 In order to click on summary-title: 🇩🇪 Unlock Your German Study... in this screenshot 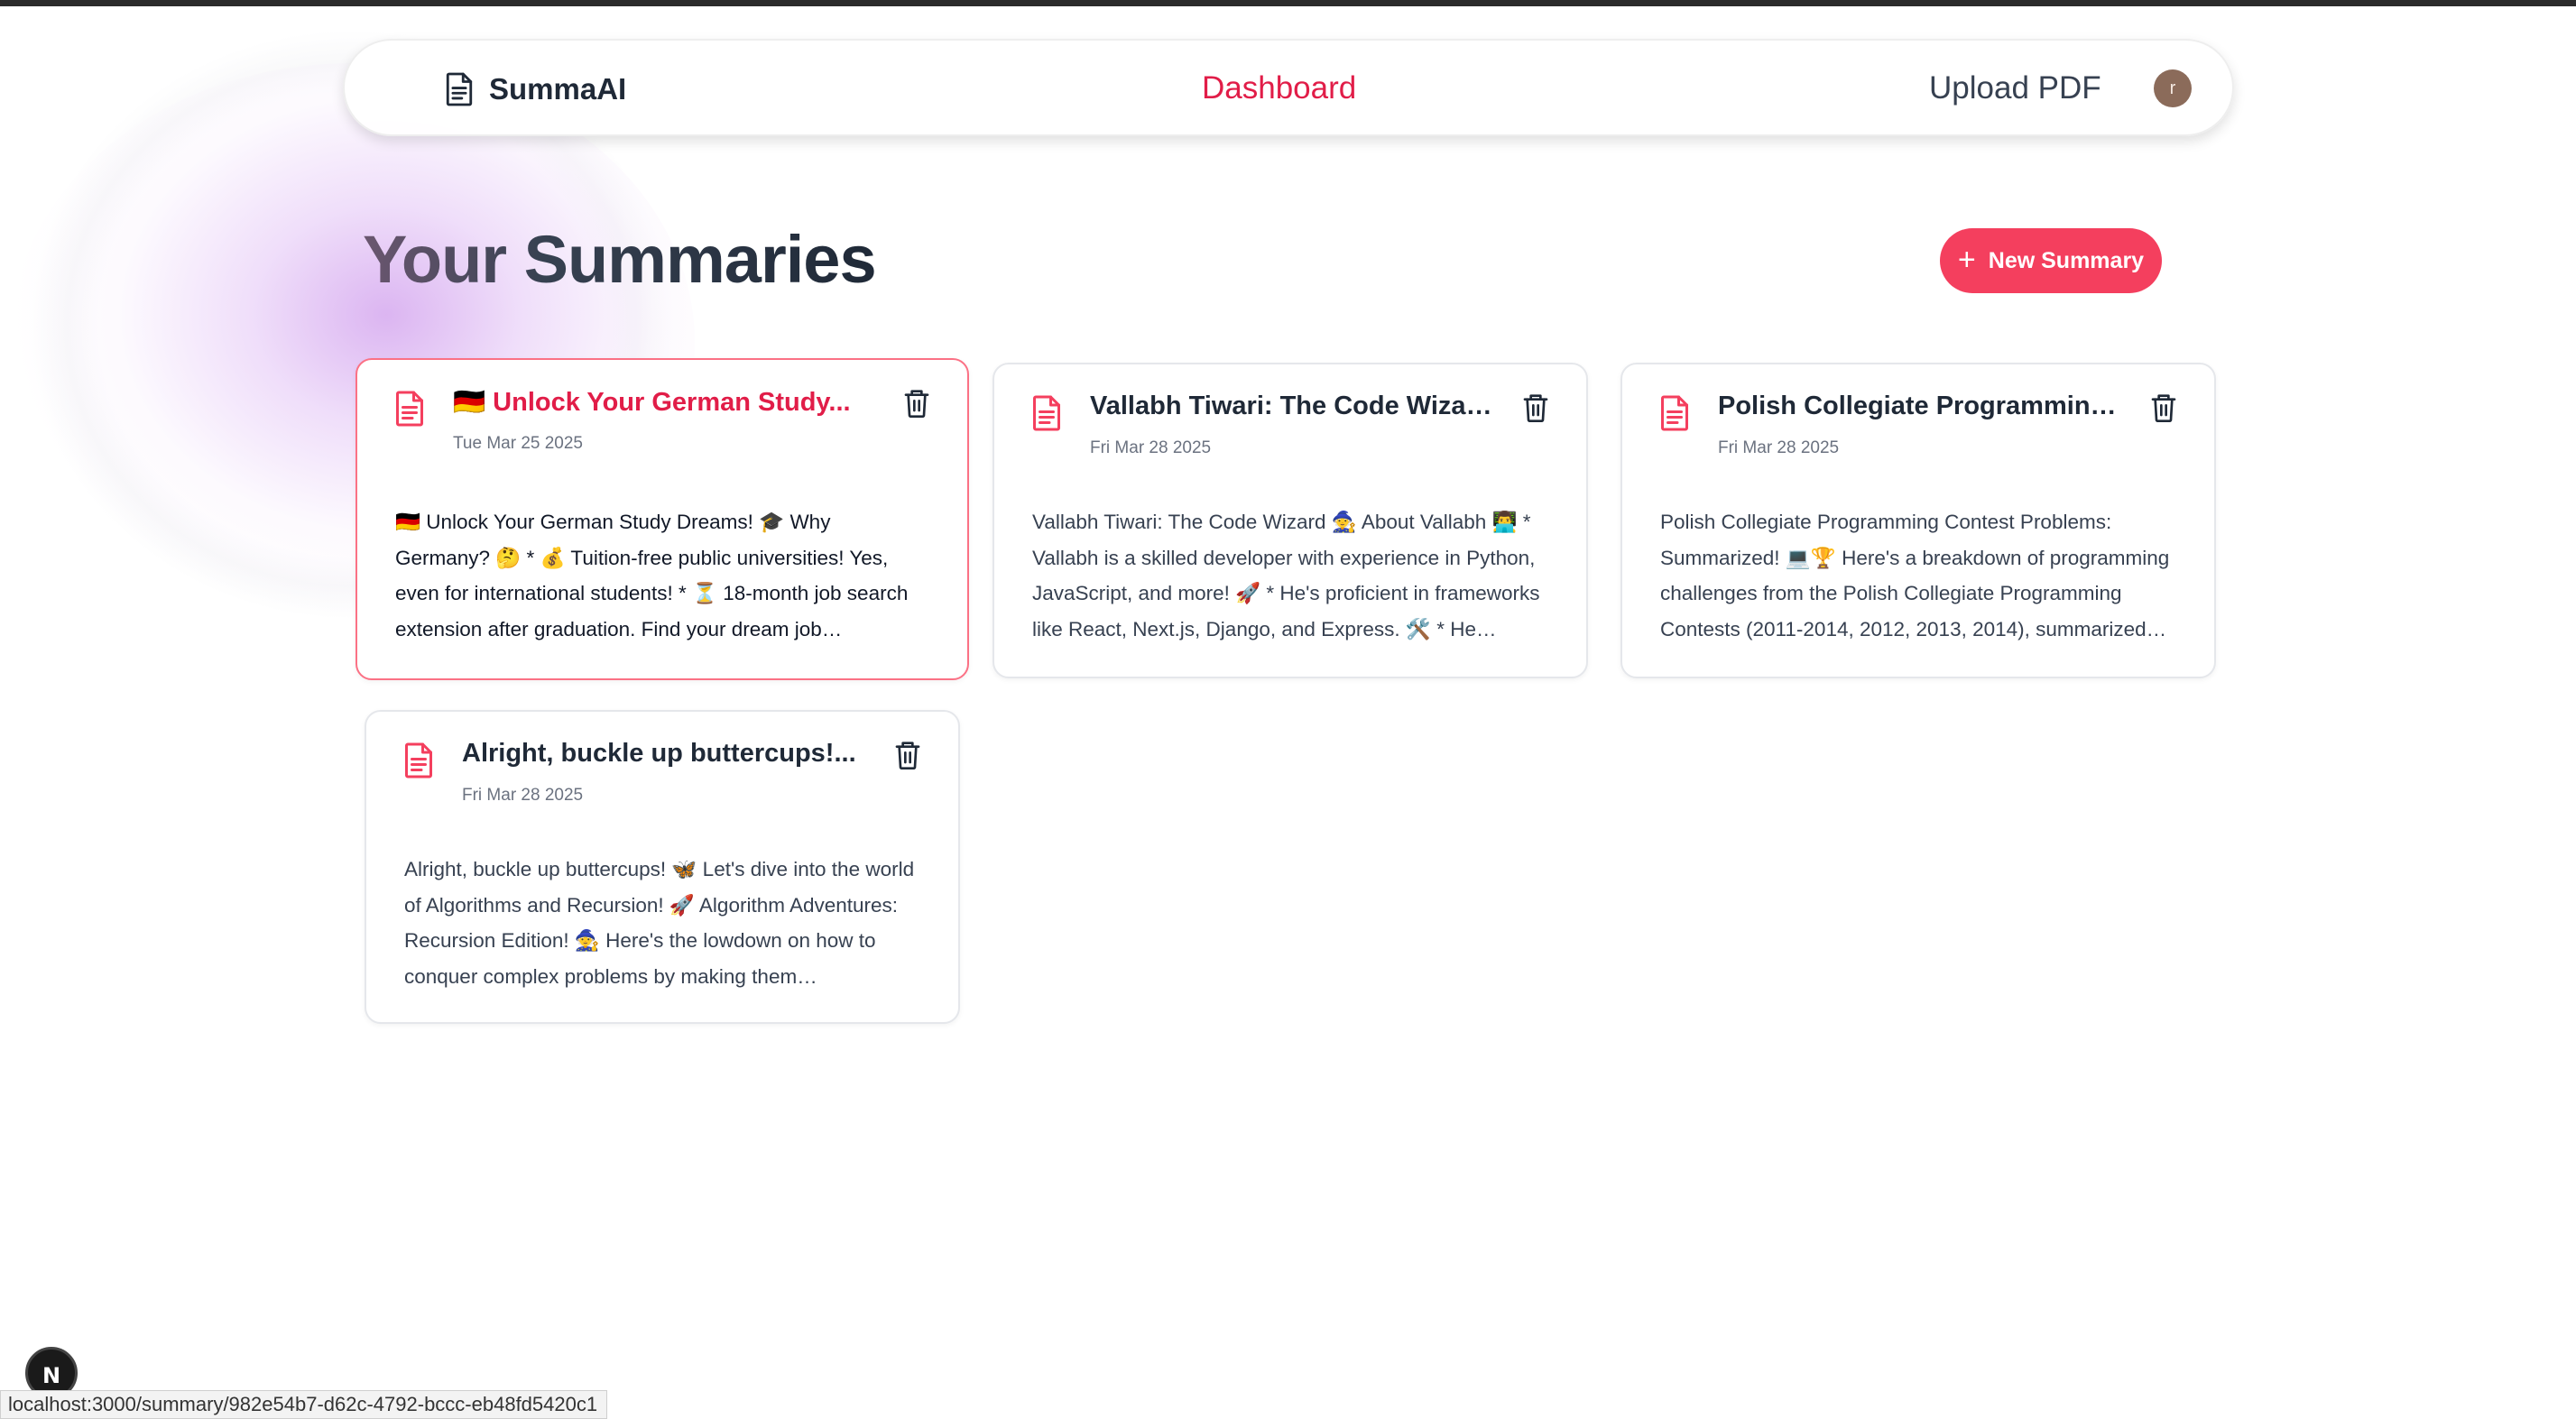, I will do `click(652, 402)`.